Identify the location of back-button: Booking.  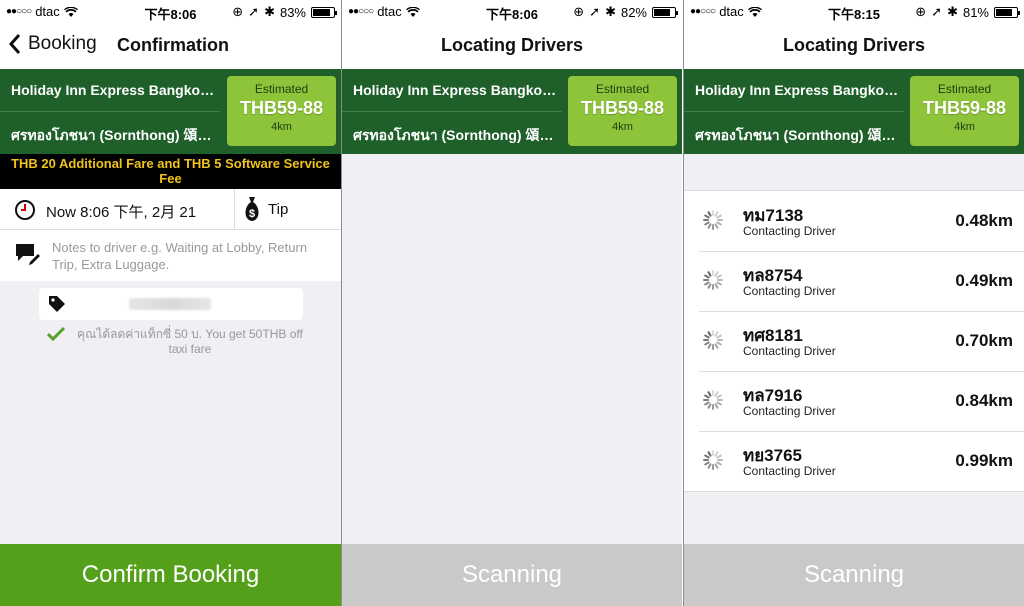
(52, 44).